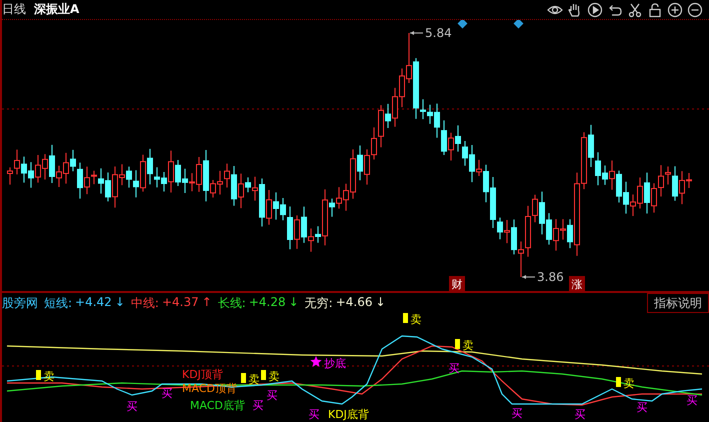  I want to click on signal-label: MACD底背, so click(217, 405).